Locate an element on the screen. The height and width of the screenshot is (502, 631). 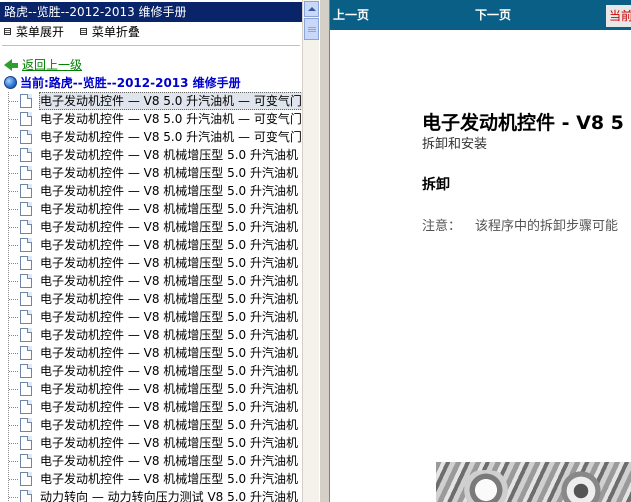
expand-menu-button: 菜单展开 is located at coordinates (32, 32).